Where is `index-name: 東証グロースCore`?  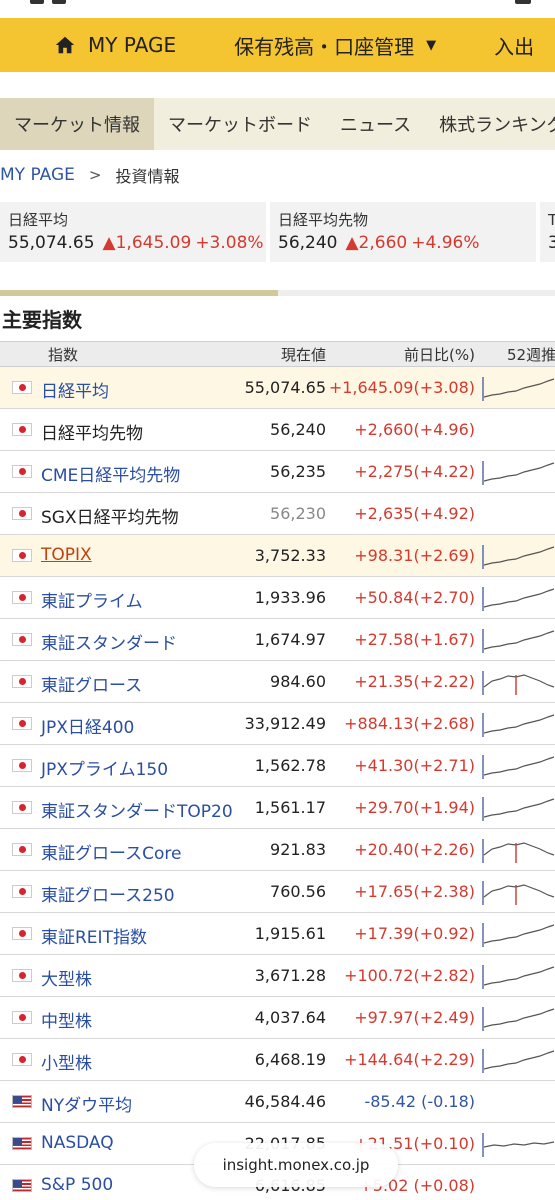
index-name: 東証グロースCore is located at coordinates (111, 851).